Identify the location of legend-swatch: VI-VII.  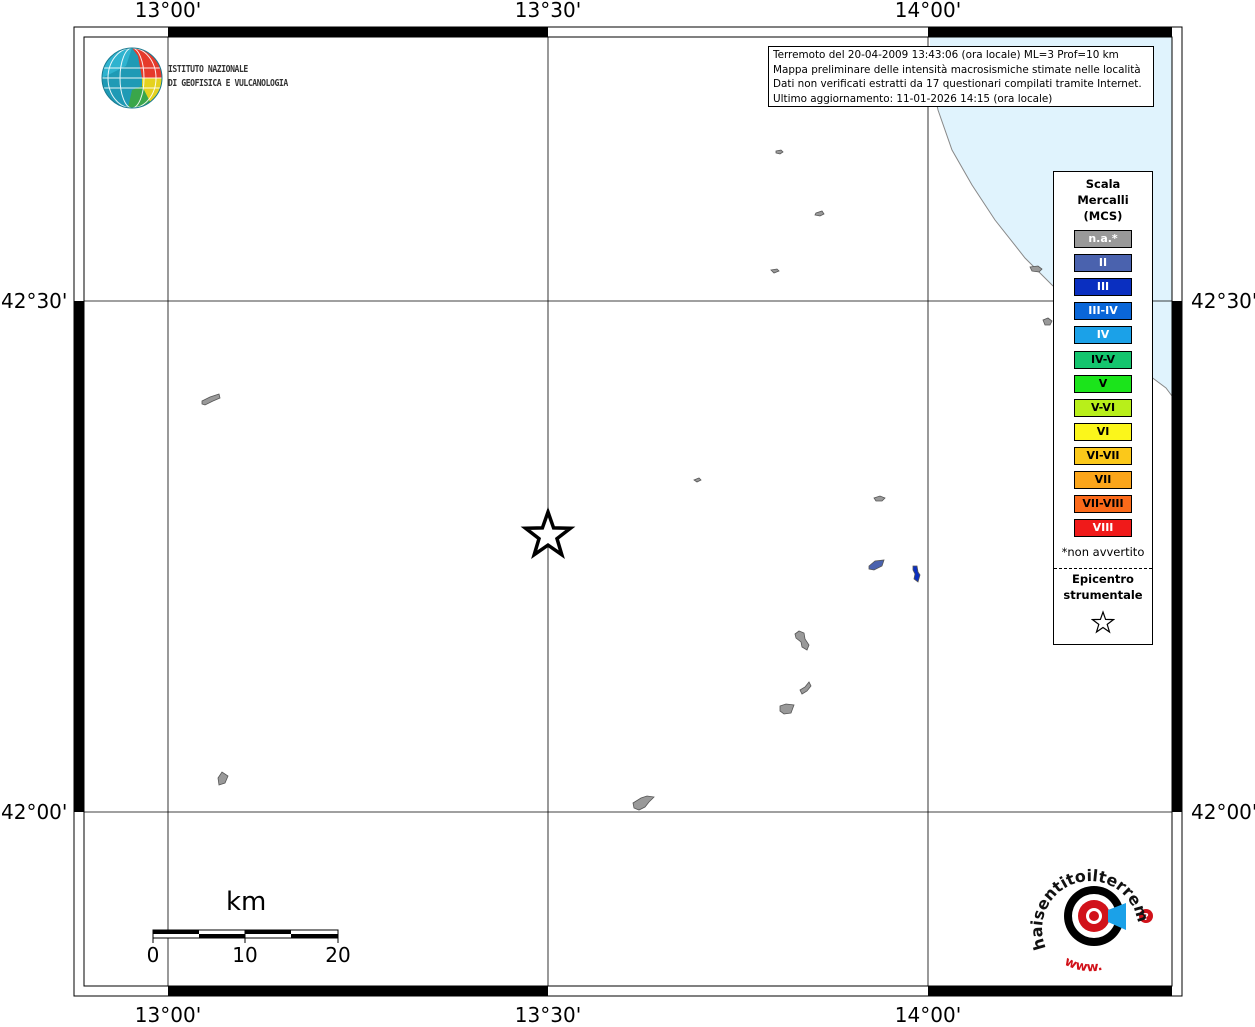
(1103, 455).